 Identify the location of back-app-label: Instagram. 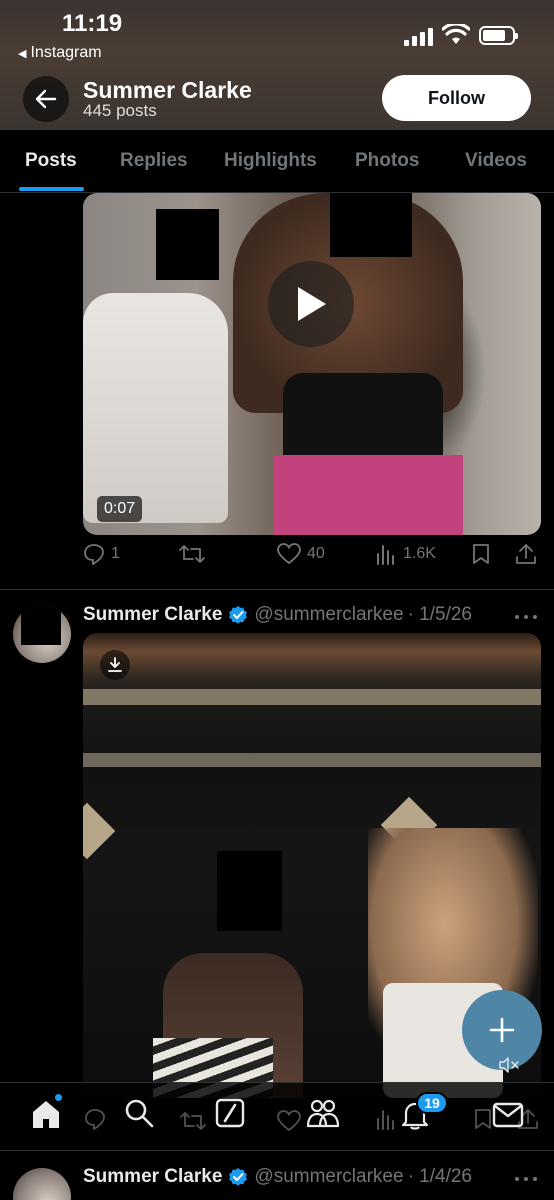
(66, 52).